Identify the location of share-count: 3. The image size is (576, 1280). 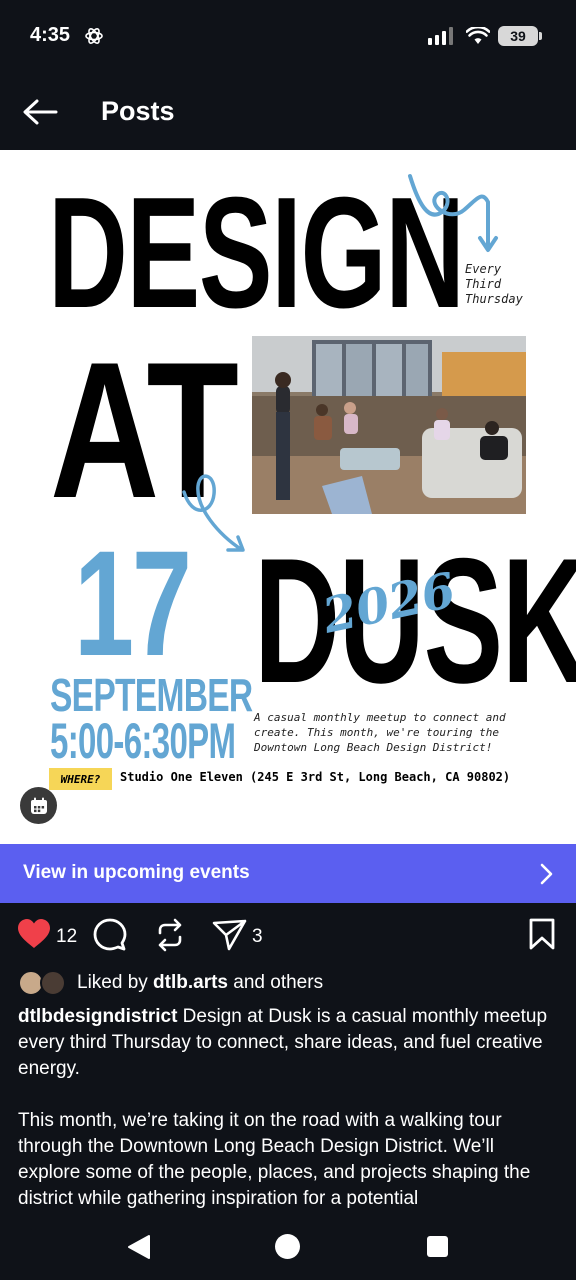
(257, 936).